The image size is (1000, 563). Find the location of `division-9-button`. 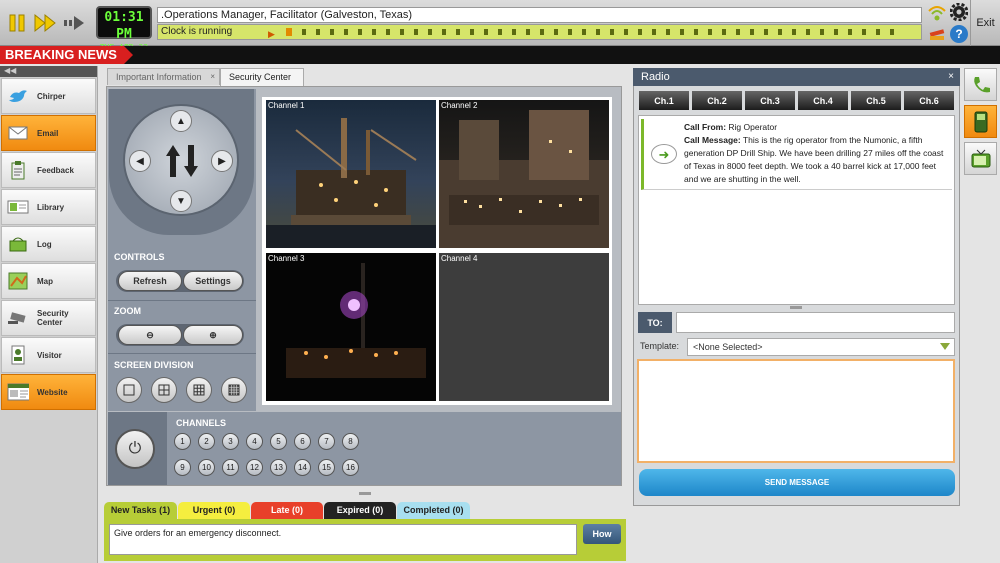

division-9-button is located at coordinates (199, 390).